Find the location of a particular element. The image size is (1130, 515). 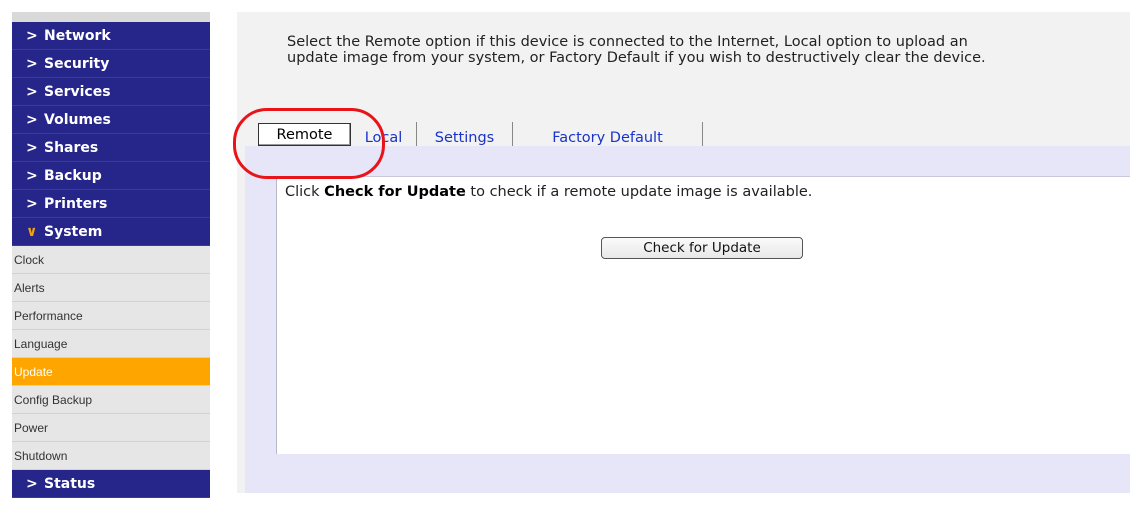

tab-factory-default: Factory Default is located at coordinates (608, 134).